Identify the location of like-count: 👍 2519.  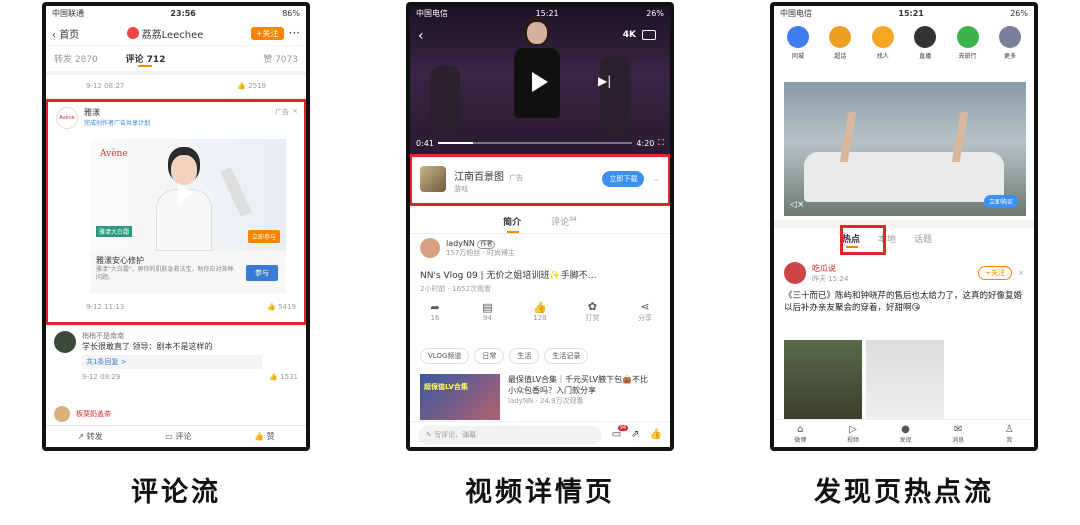
(251, 86).